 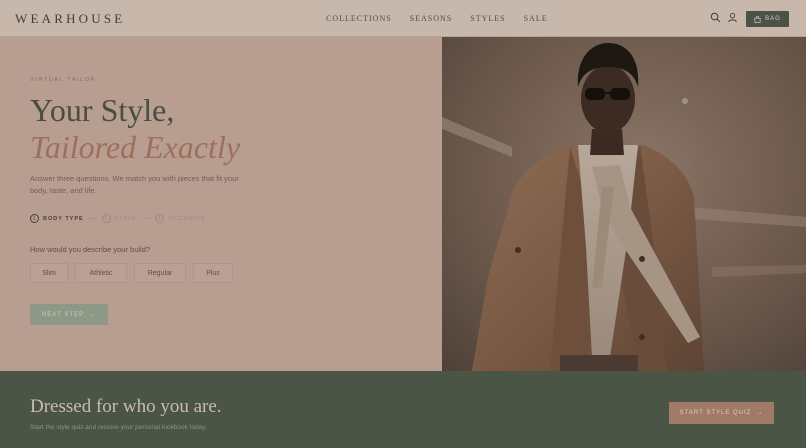 I want to click on search-icon, so click(x=715, y=17).